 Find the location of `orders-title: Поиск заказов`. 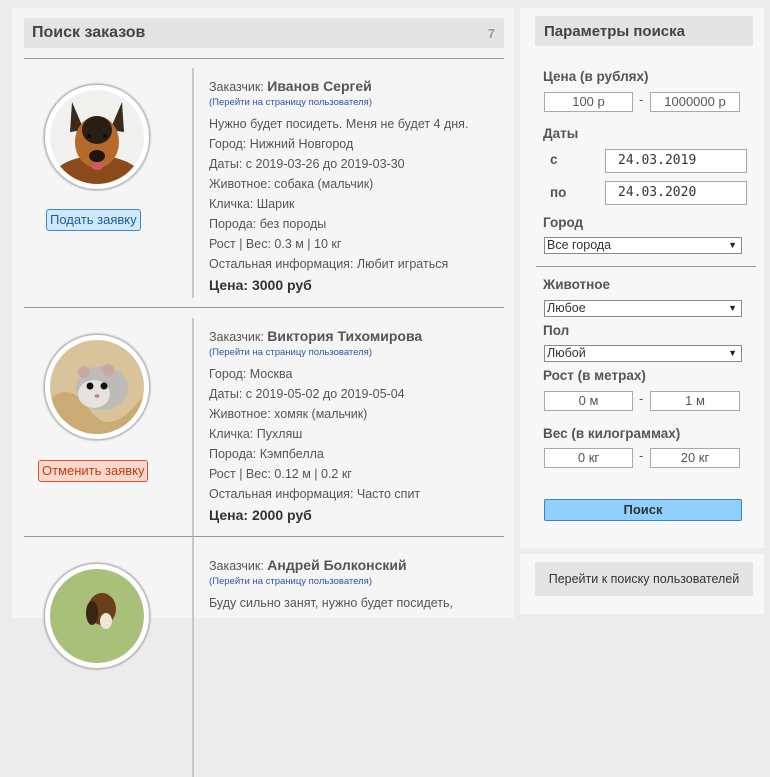

orders-title: Поиск заказов is located at coordinates (89, 32).